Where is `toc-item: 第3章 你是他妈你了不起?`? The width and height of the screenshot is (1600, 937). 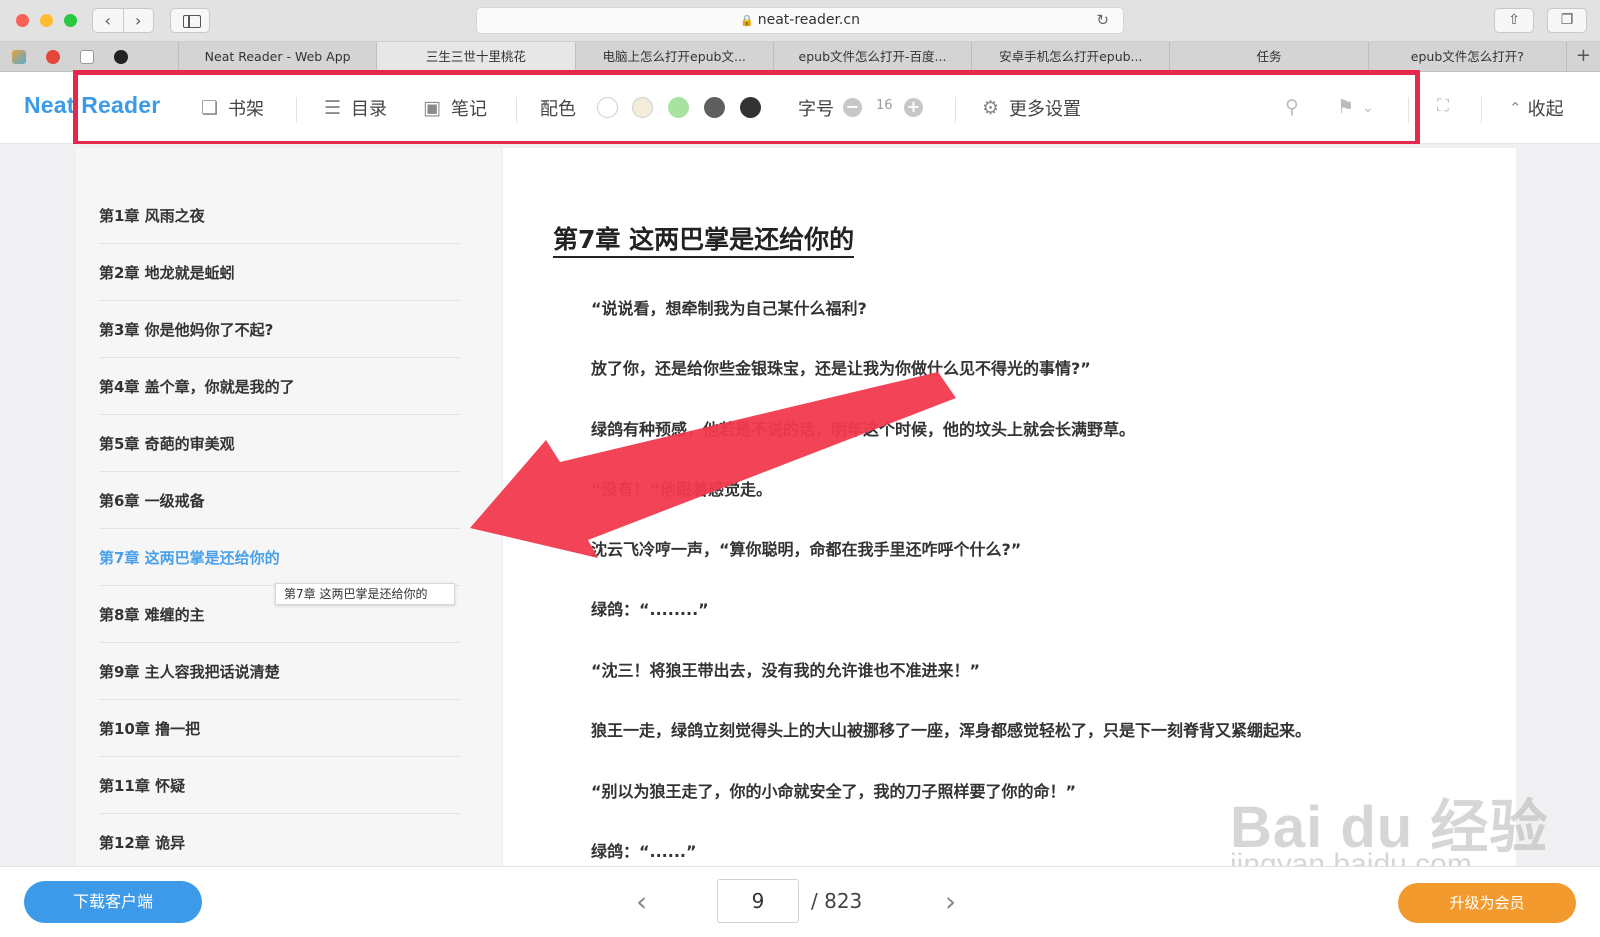 toc-item: 第3章 你是他妈你了不起? is located at coordinates (279, 329).